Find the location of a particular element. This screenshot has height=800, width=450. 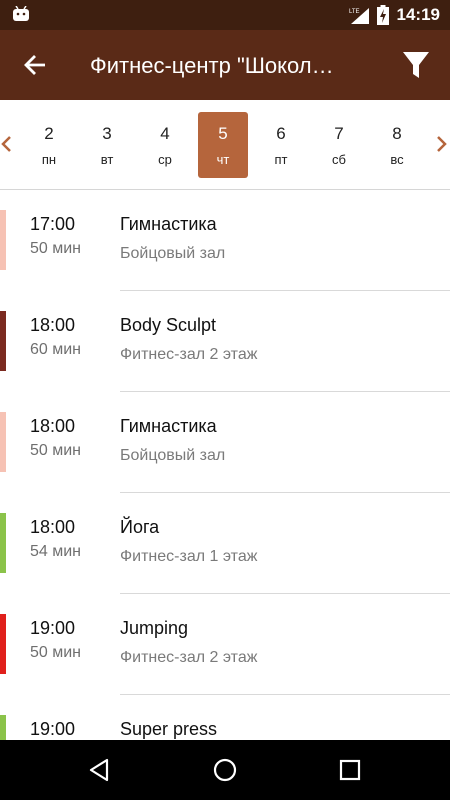

filter-icon is located at coordinates (416, 65).